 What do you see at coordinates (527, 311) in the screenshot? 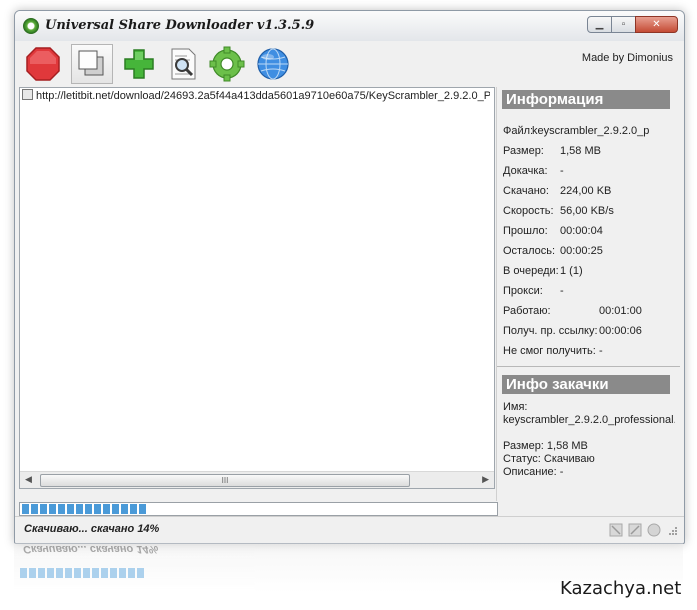
I see `info-label: Работаю:` at bounding box center [527, 311].